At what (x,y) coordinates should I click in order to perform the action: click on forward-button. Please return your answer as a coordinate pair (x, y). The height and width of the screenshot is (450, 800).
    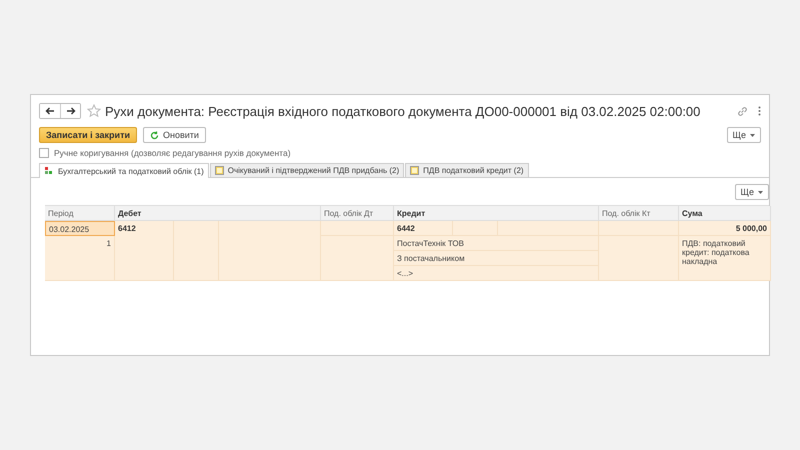
    Looking at the image, I should click on (70, 111).